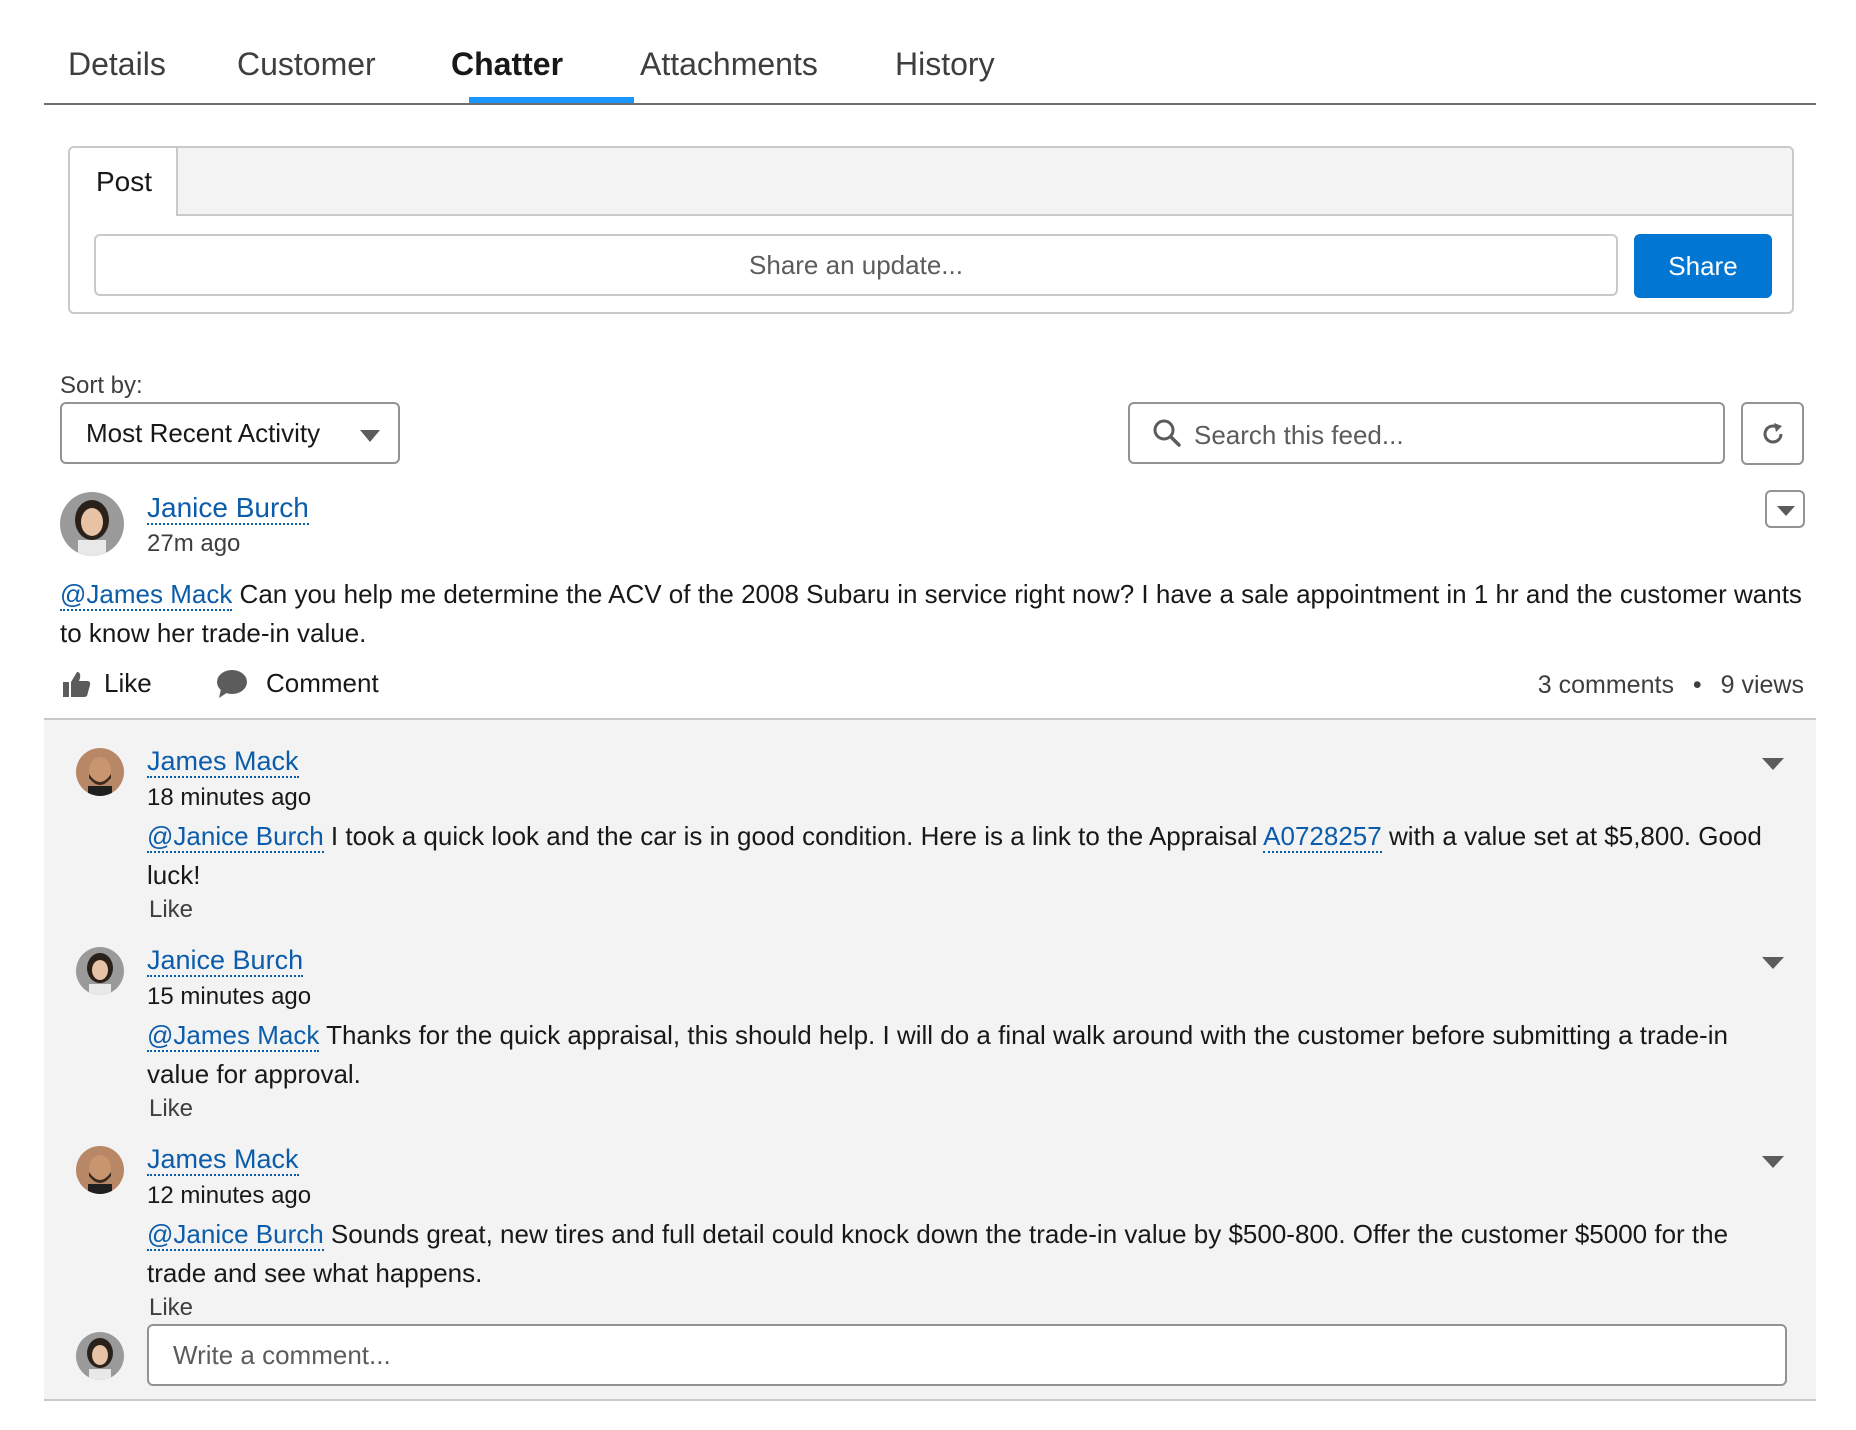 The width and height of the screenshot is (1856, 1430). I want to click on comment-timestamp: 18 minutes ago, so click(229, 797).